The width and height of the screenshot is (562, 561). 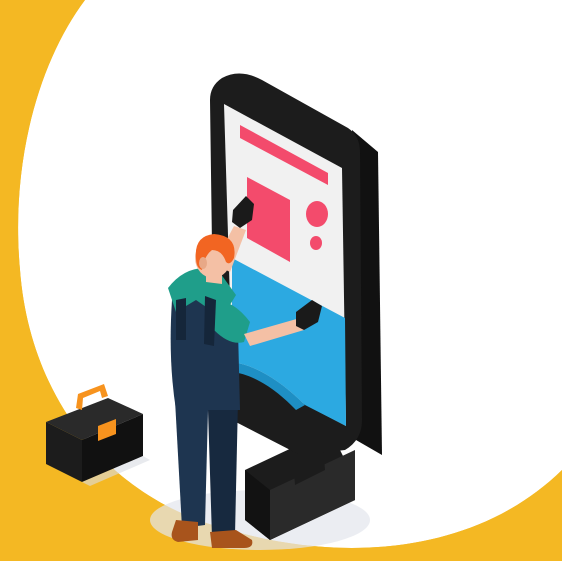 I want to click on screen-circle-small, so click(x=316, y=243).